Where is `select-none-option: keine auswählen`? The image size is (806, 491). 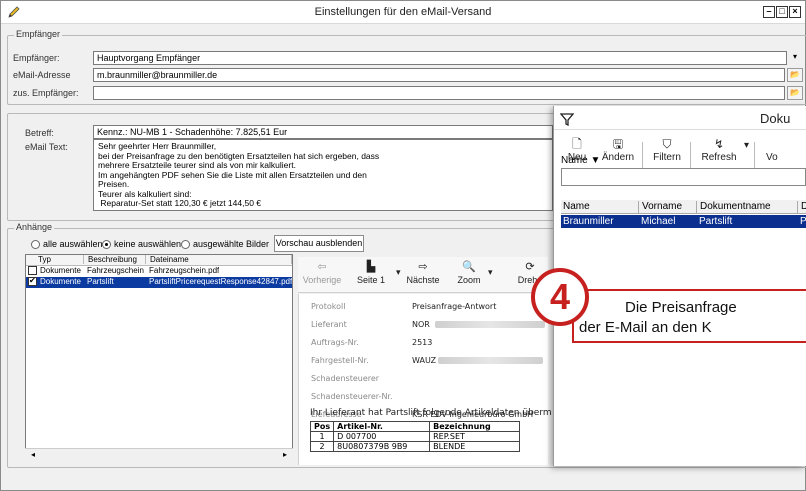
select-none-option: keine auswählen is located at coordinates (142, 244).